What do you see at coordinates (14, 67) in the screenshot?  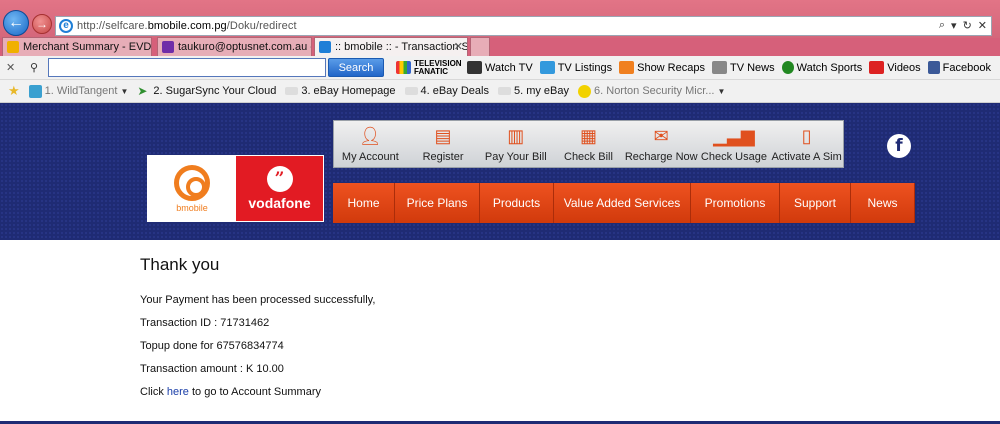 I see `close-toolbar-icon: ✕` at bounding box center [14, 67].